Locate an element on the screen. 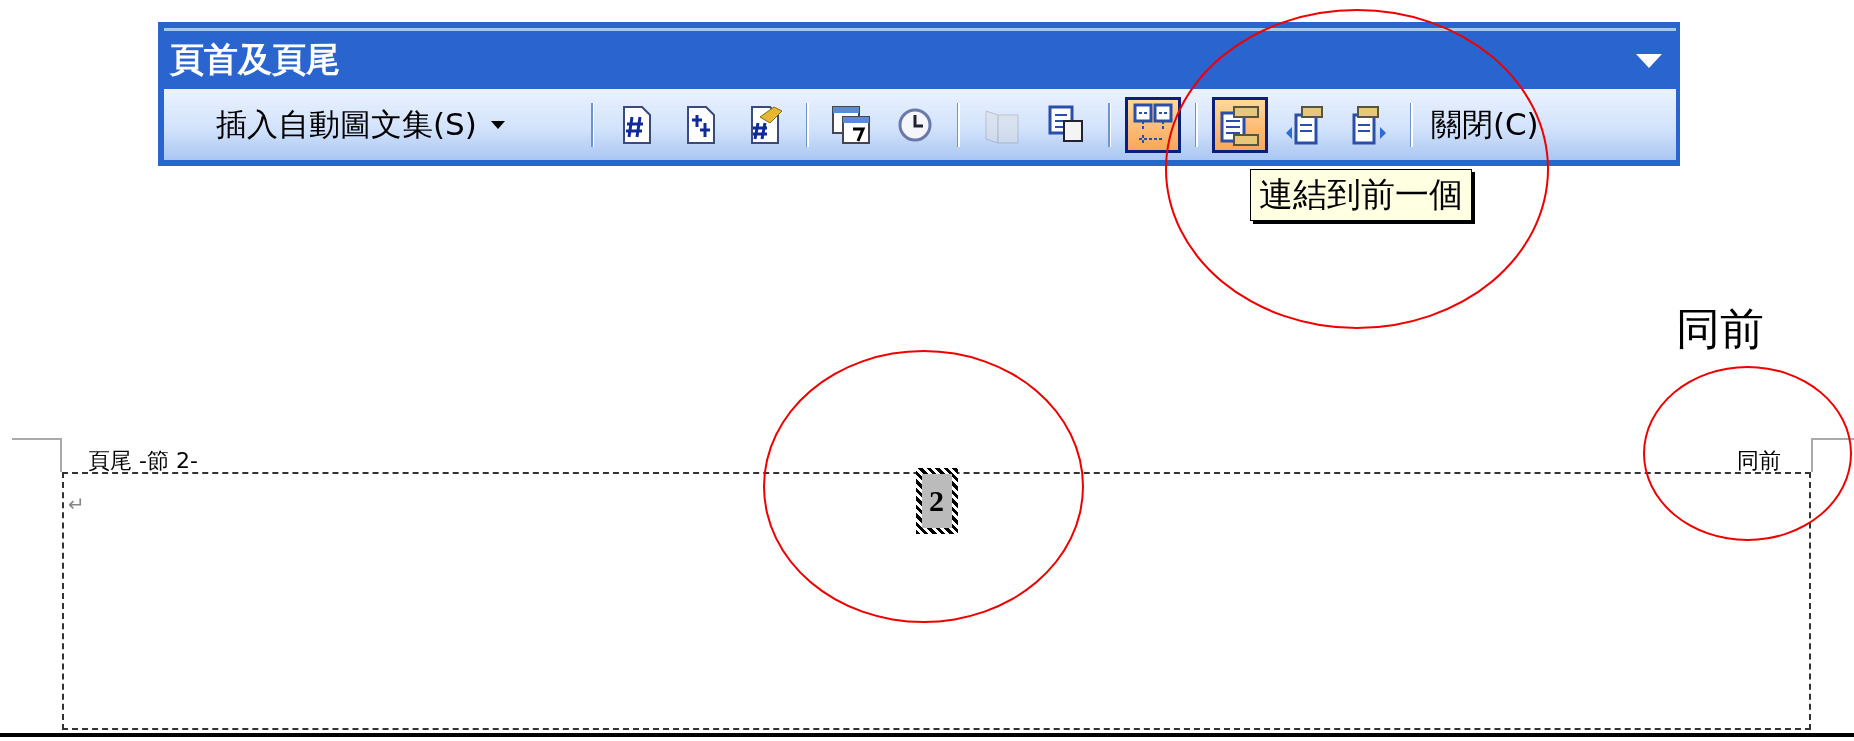 This screenshot has height=741, width=1854. tooltip: 連結到前一個 is located at coordinates (1361, 195).